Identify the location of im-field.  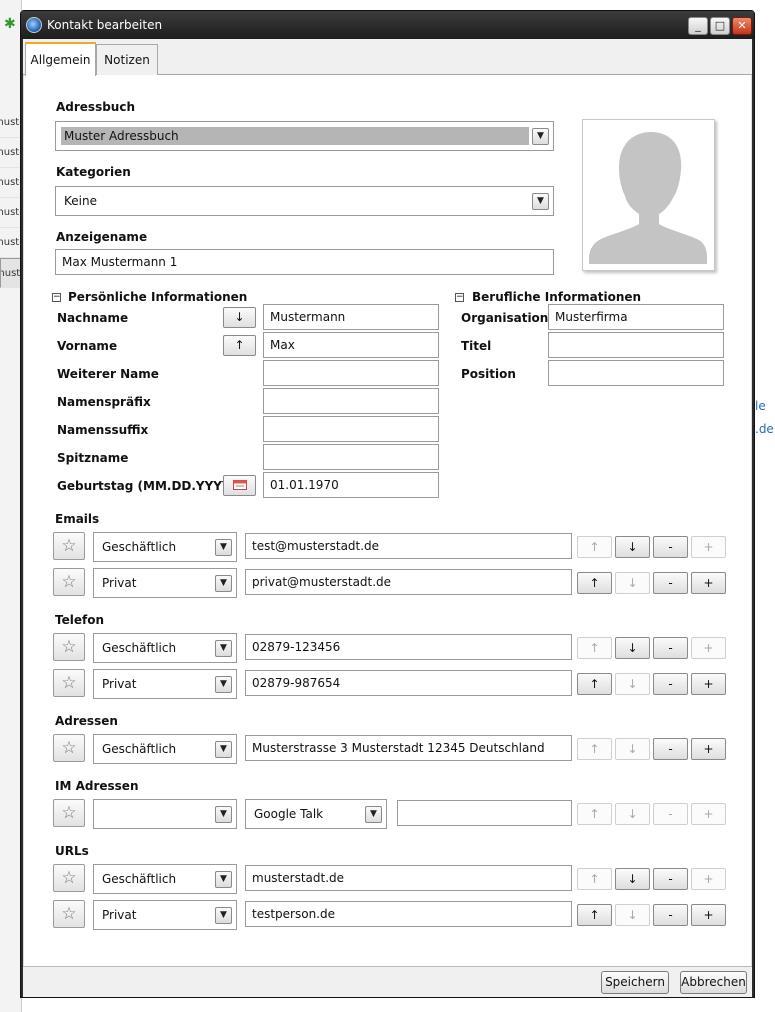
(484, 813).